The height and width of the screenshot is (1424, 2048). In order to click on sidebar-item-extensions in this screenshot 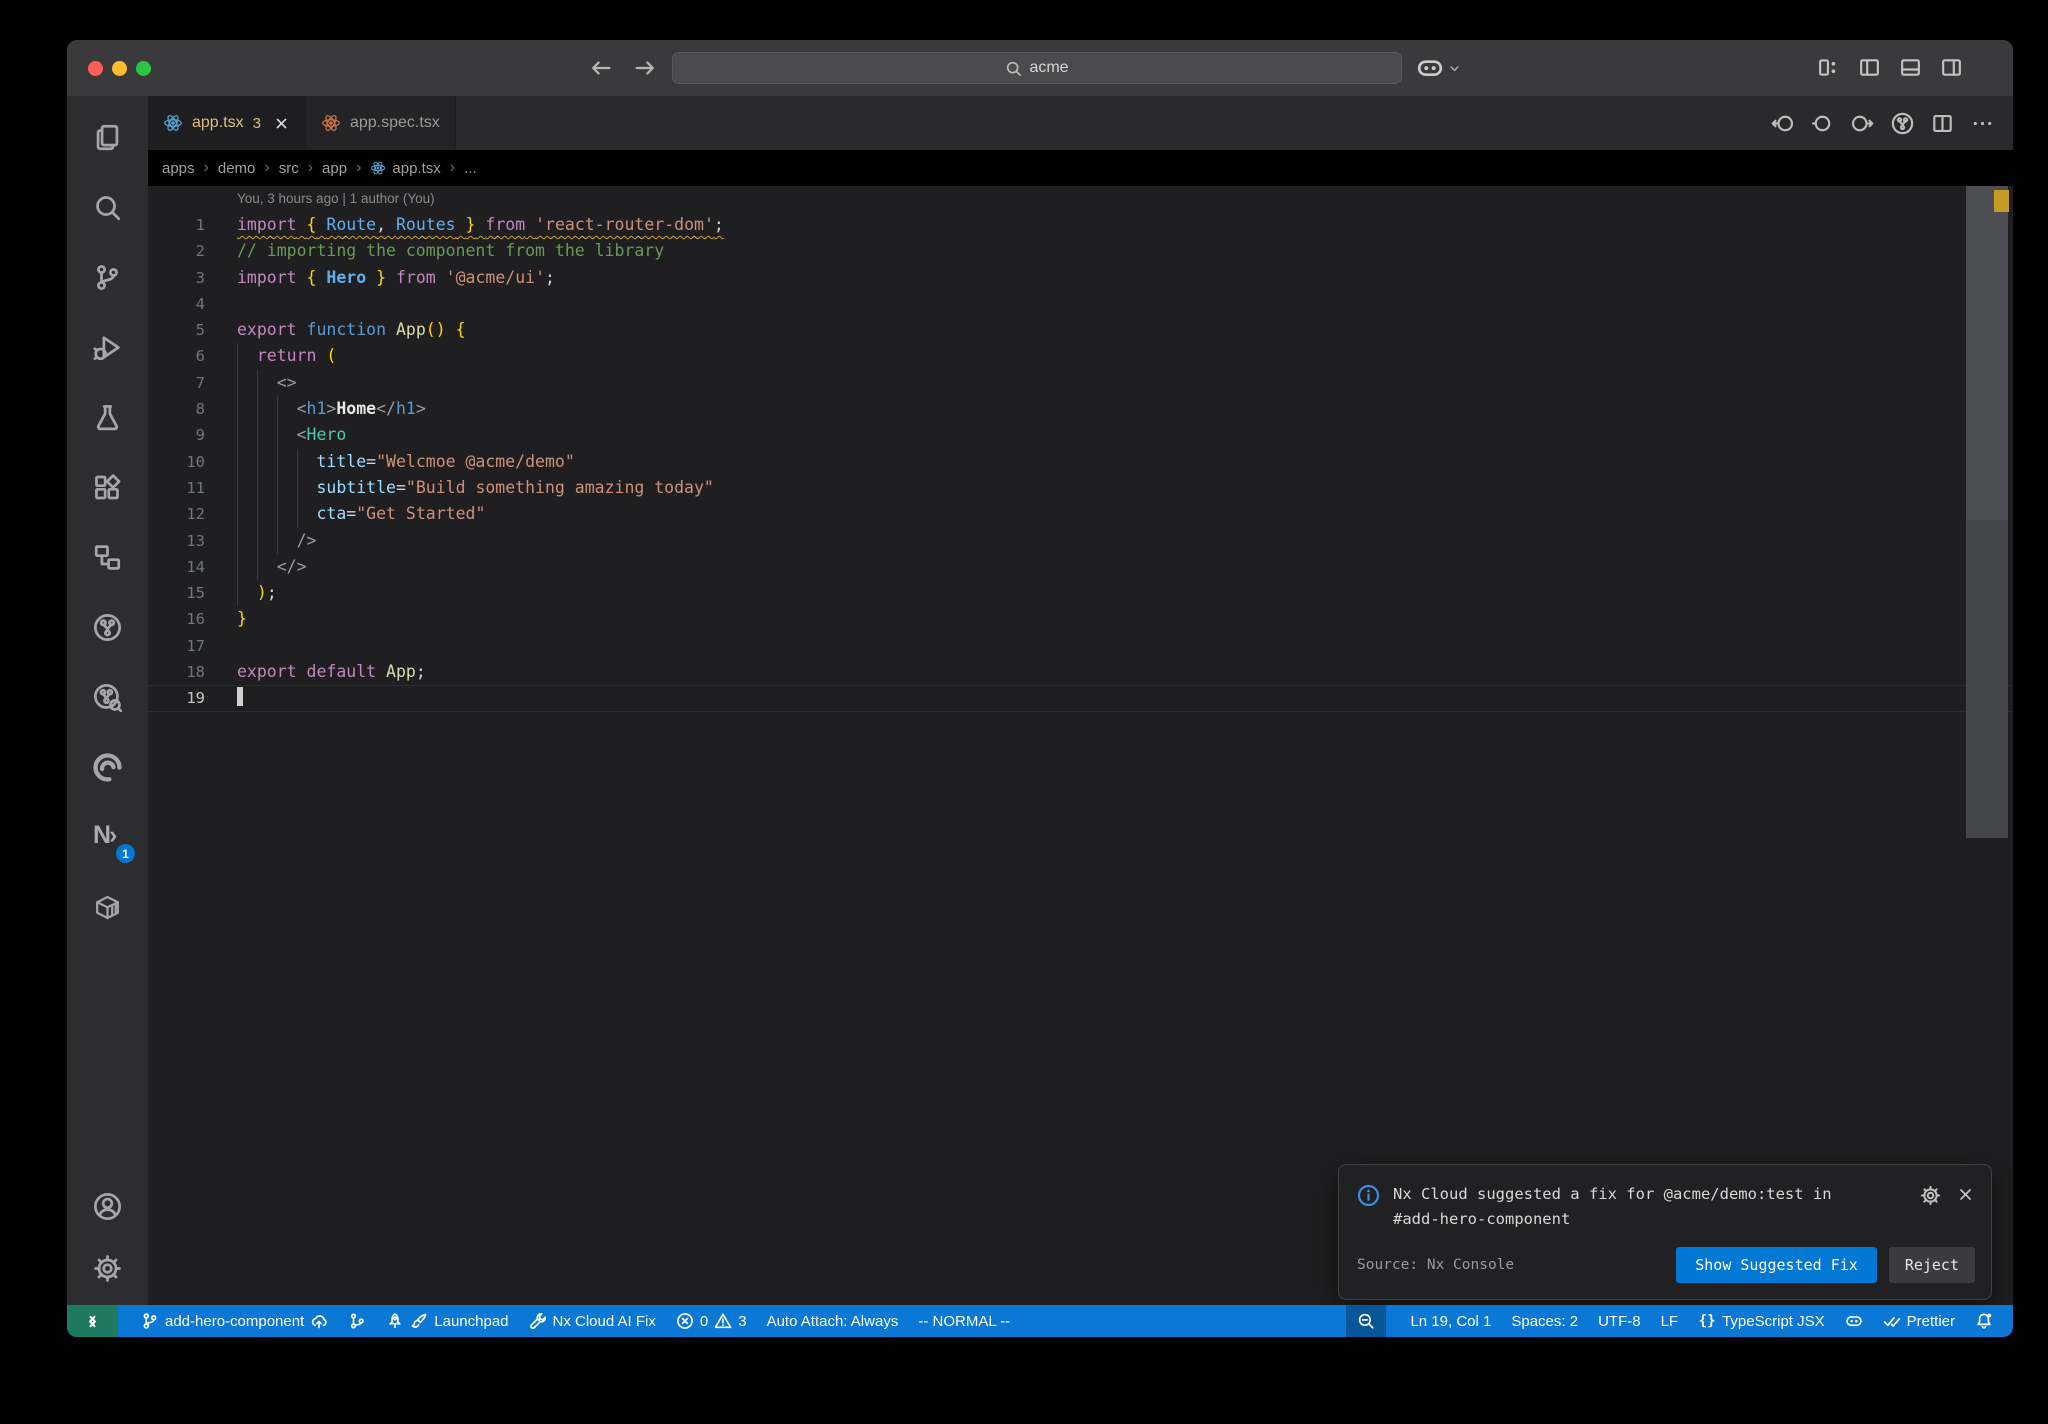, I will do `click(107, 487)`.